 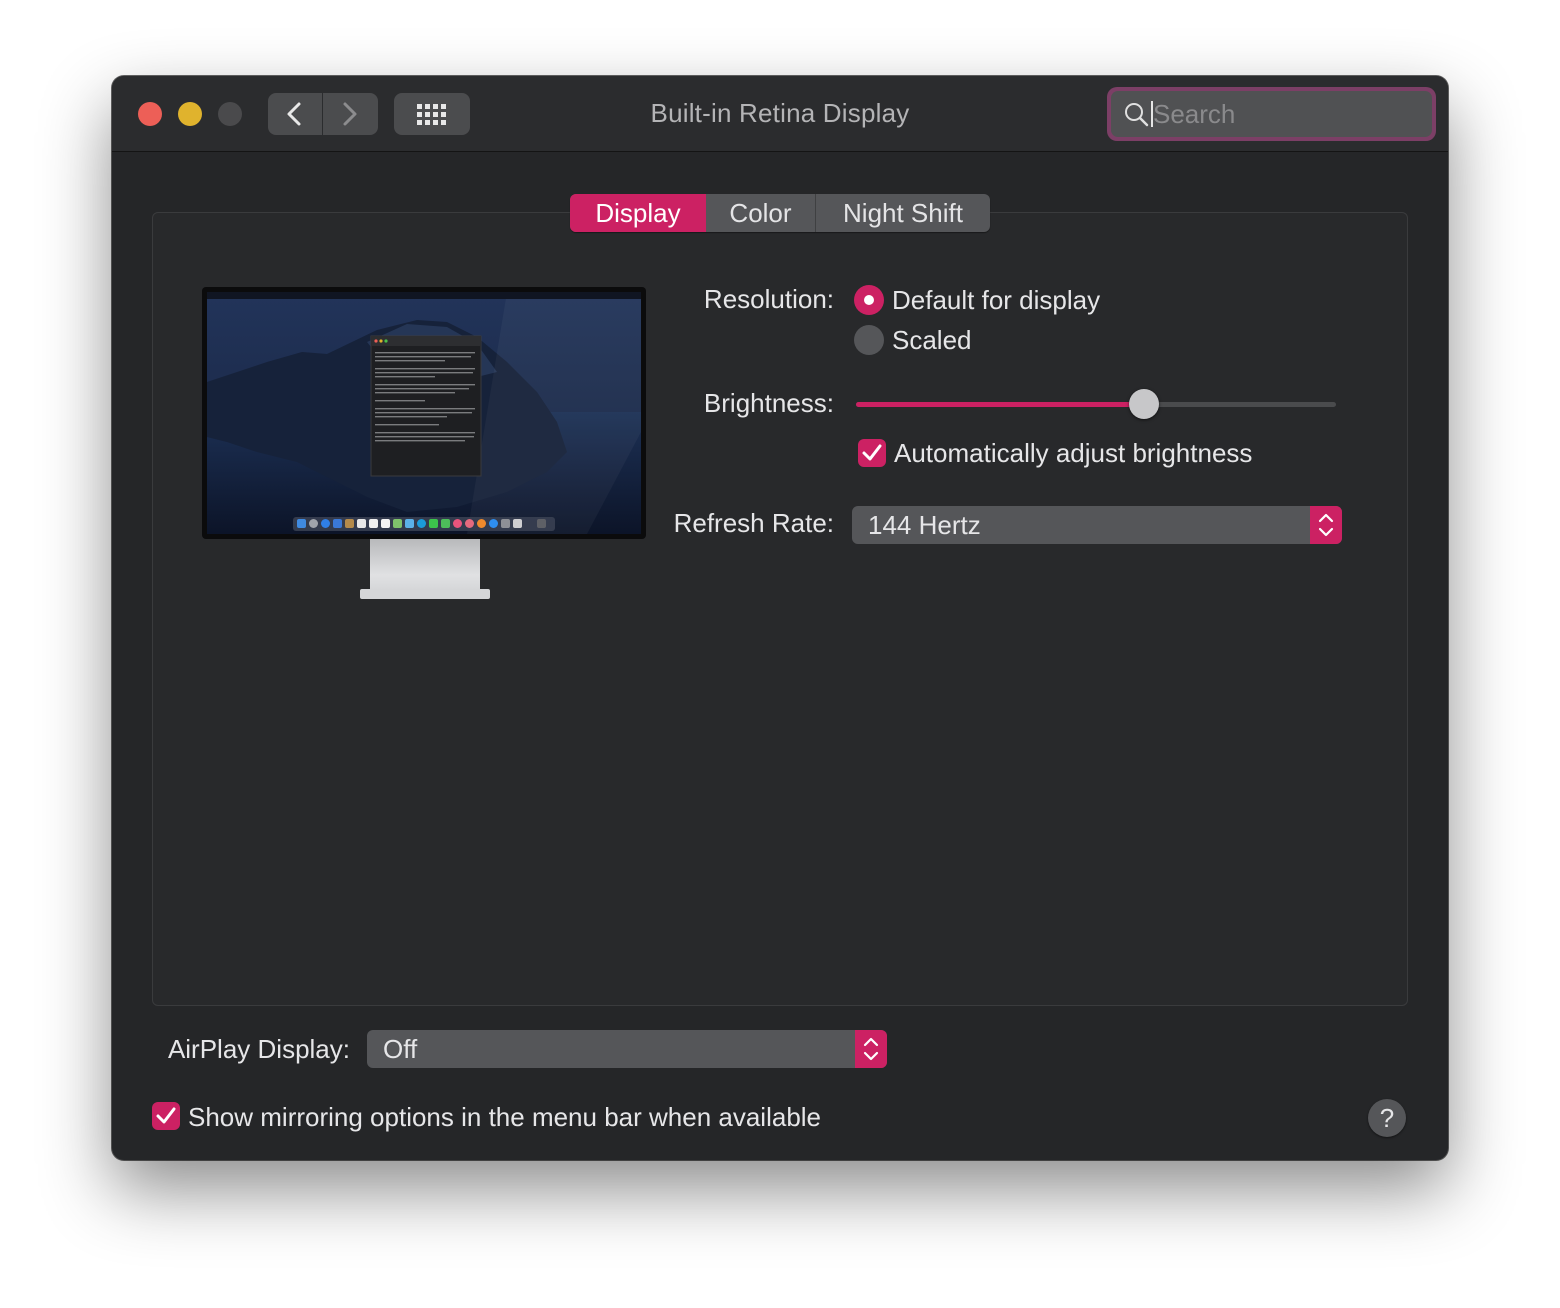 I want to click on search-input, so click(x=1283, y=114).